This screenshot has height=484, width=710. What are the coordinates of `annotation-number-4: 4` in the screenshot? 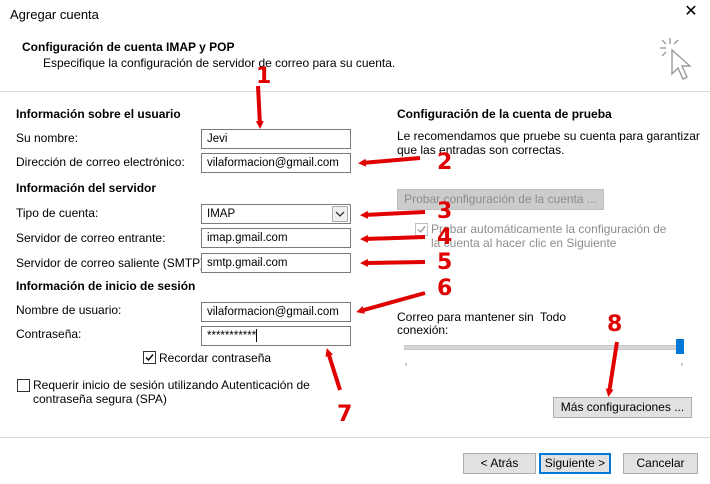 It's located at (445, 237).